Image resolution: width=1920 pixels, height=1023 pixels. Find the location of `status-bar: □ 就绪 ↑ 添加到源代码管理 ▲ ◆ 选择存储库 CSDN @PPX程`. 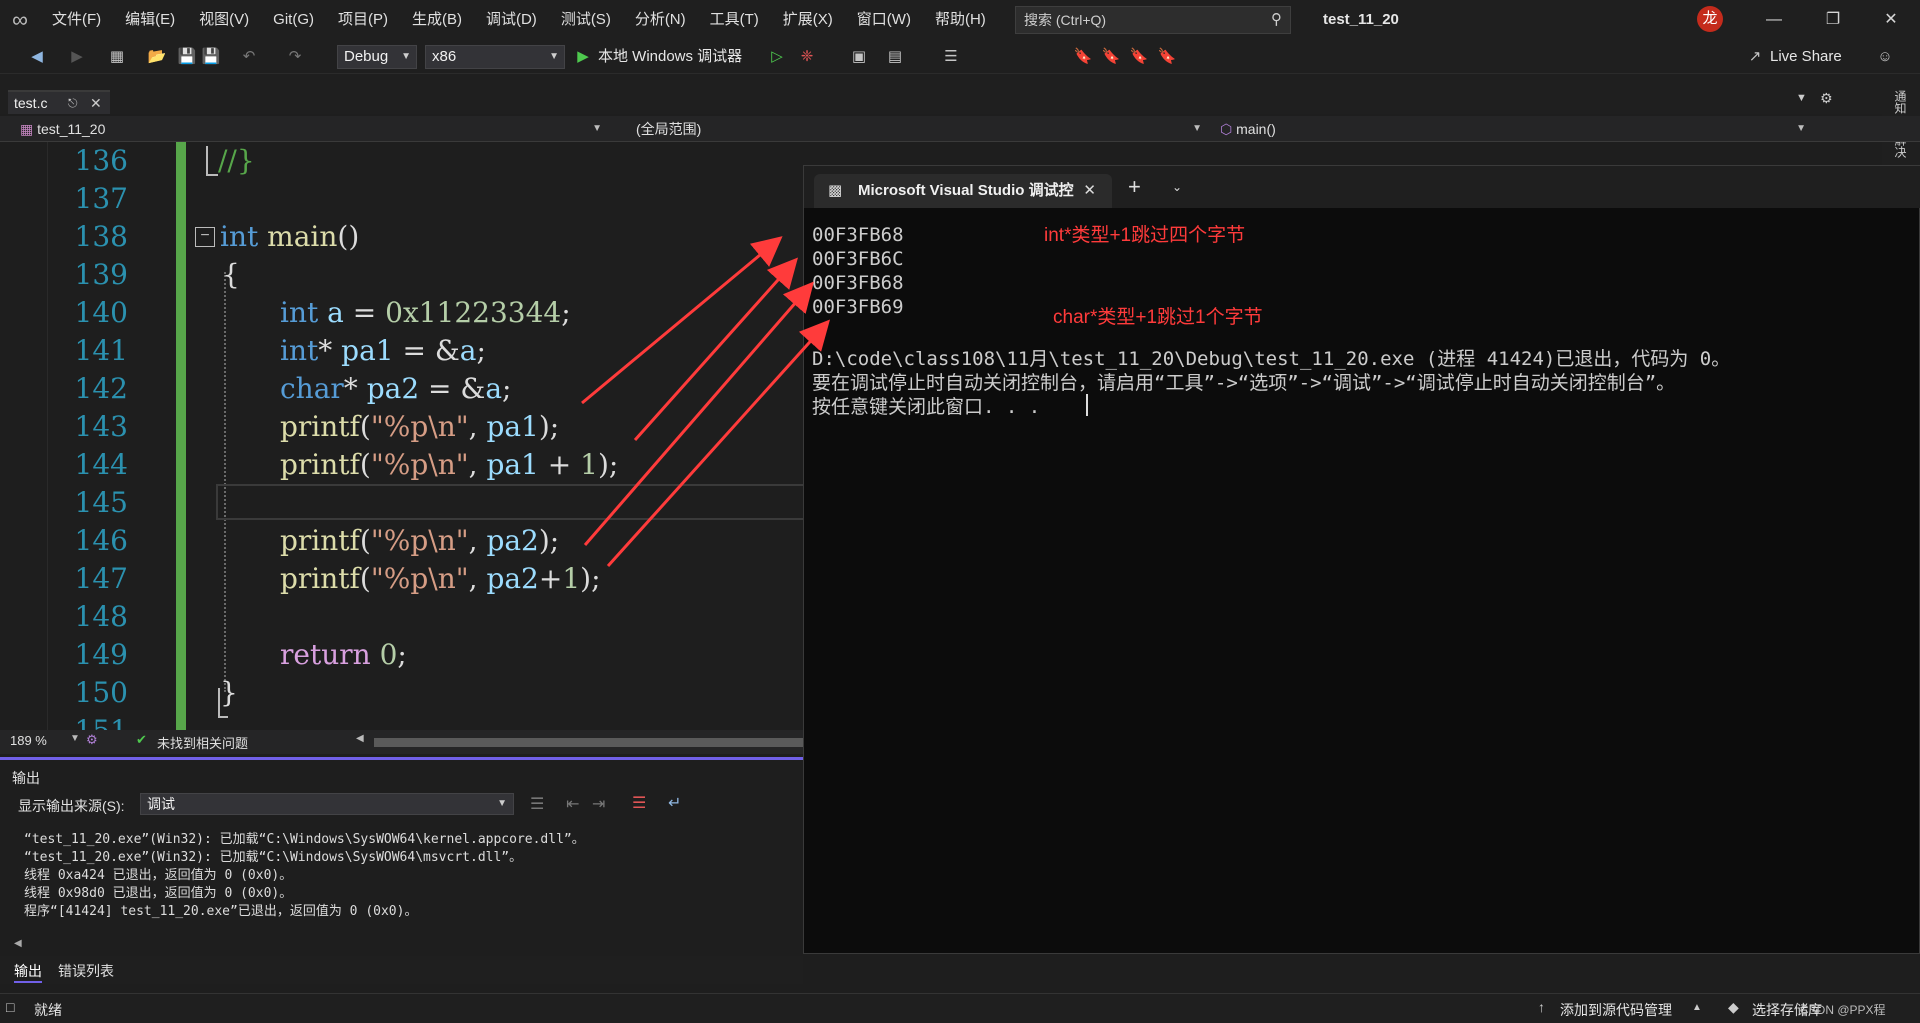

status-bar: □ 就绪 ↑ 添加到源代码管理 ▲ ◆ 选择存储库 CSDN @PPX程 is located at coordinates (960, 1008).